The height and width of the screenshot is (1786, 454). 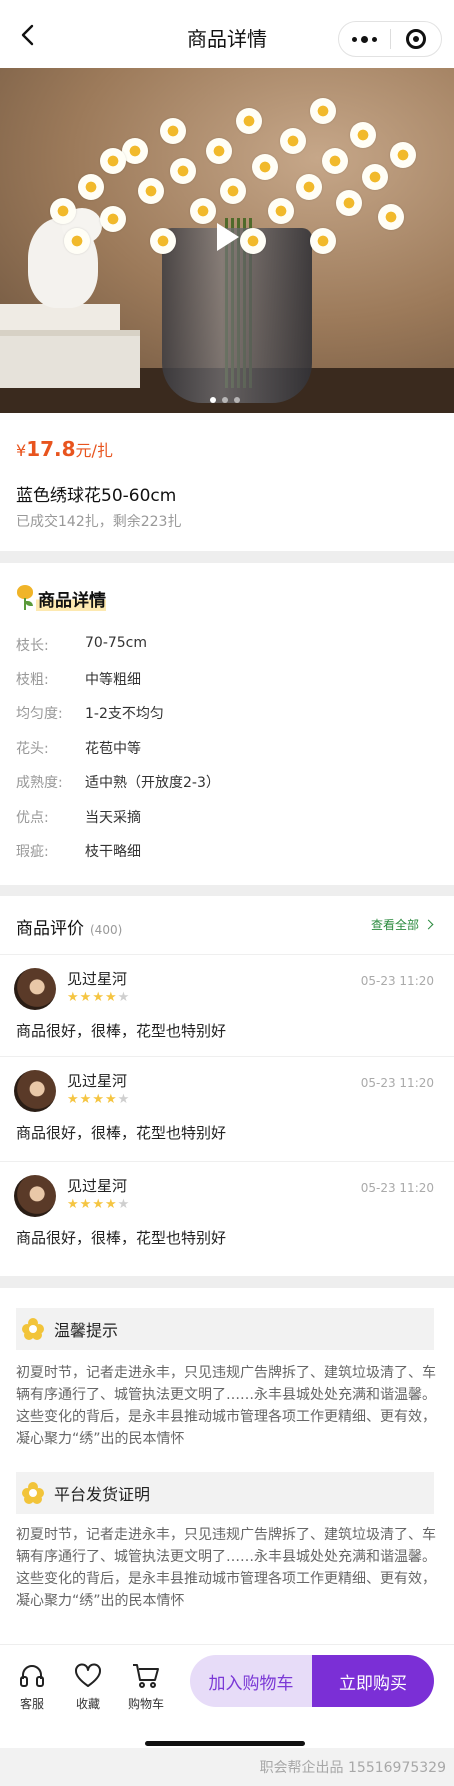 What do you see at coordinates (225, 400) in the screenshot?
I see `carousel-indicator` at bounding box center [225, 400].